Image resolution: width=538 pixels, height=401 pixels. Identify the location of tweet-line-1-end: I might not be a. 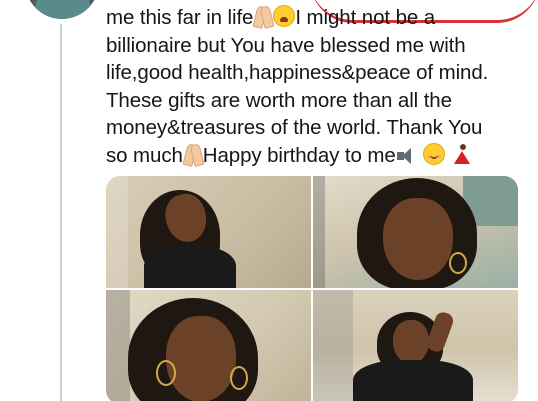
(365, 17).